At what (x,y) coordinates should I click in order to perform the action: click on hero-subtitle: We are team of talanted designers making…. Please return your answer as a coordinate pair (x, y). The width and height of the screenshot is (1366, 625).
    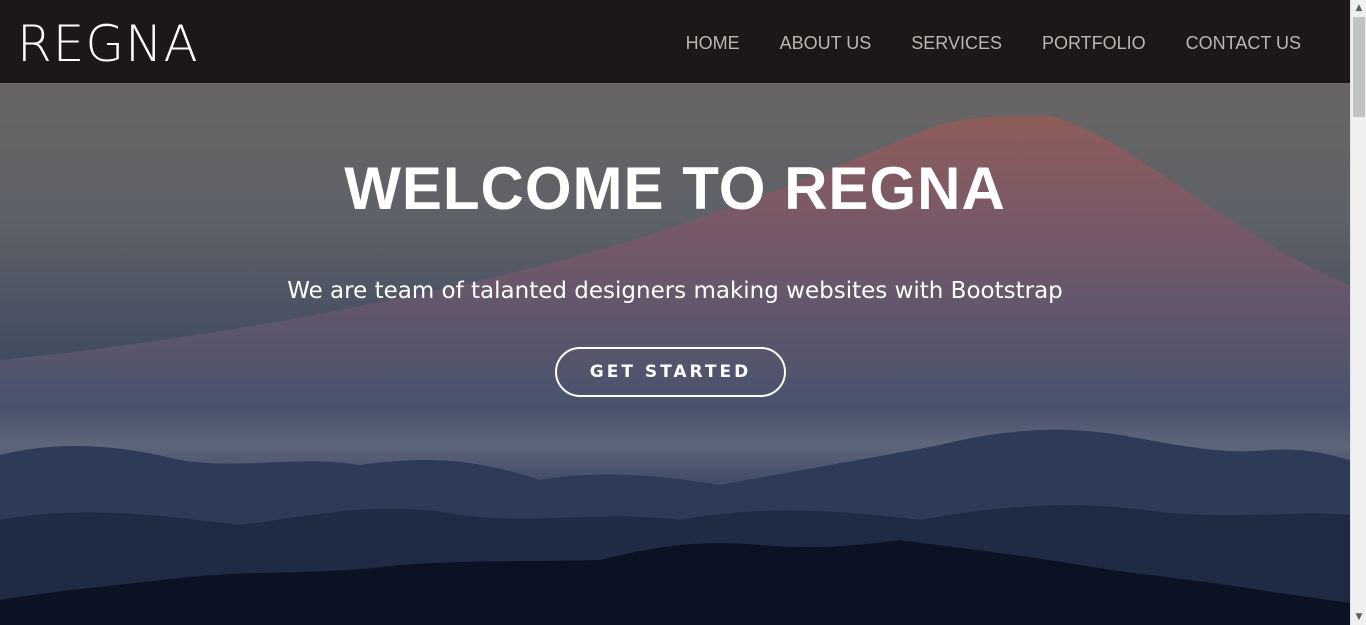
    Looking at the image, I should click on (675, 291).